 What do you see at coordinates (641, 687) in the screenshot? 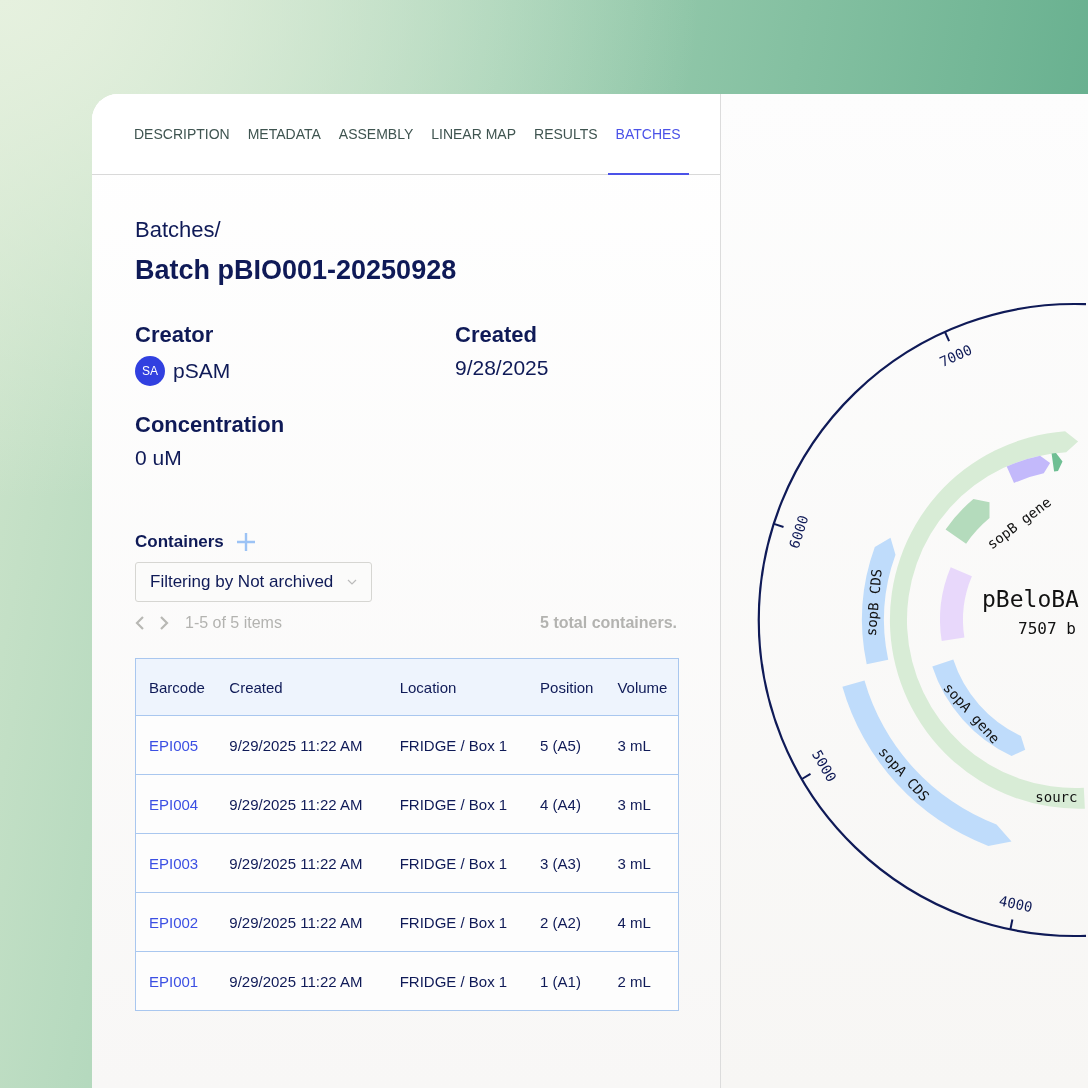
I see `column-header: Volume` at bounding box center [641, 687].